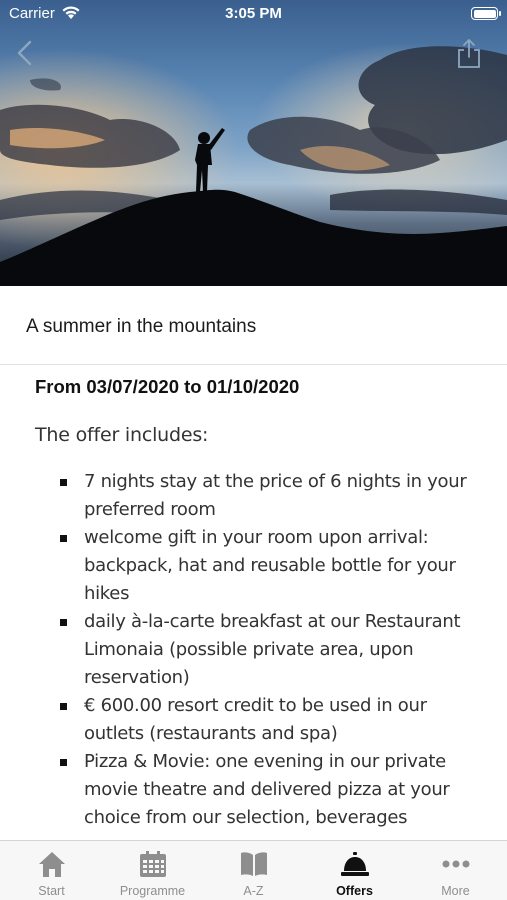 This screenshot has height=900, width=507. Describe the element at coordinates (254, 864) in the screenshot. I see `book-icon` at that location.